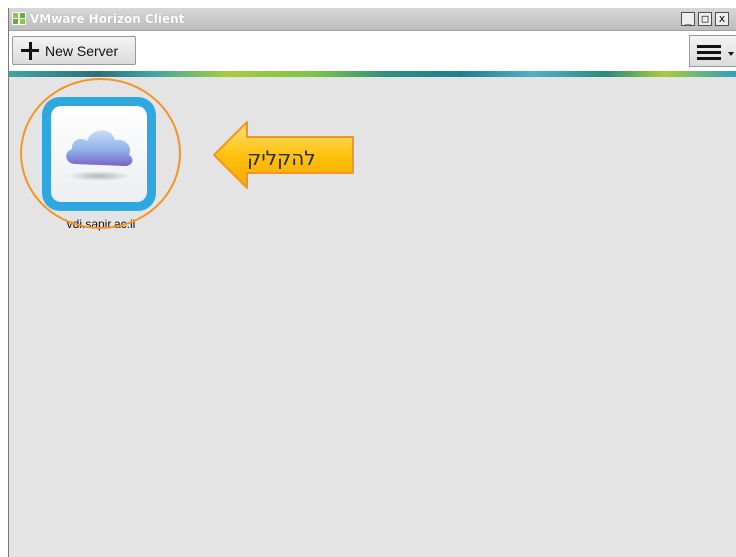 The width and height of the screenshot is (736, 557). What do you see at coordinates (30, 50) in the screenshot?
I see `plus-icon` at bounding box center [30, 50].